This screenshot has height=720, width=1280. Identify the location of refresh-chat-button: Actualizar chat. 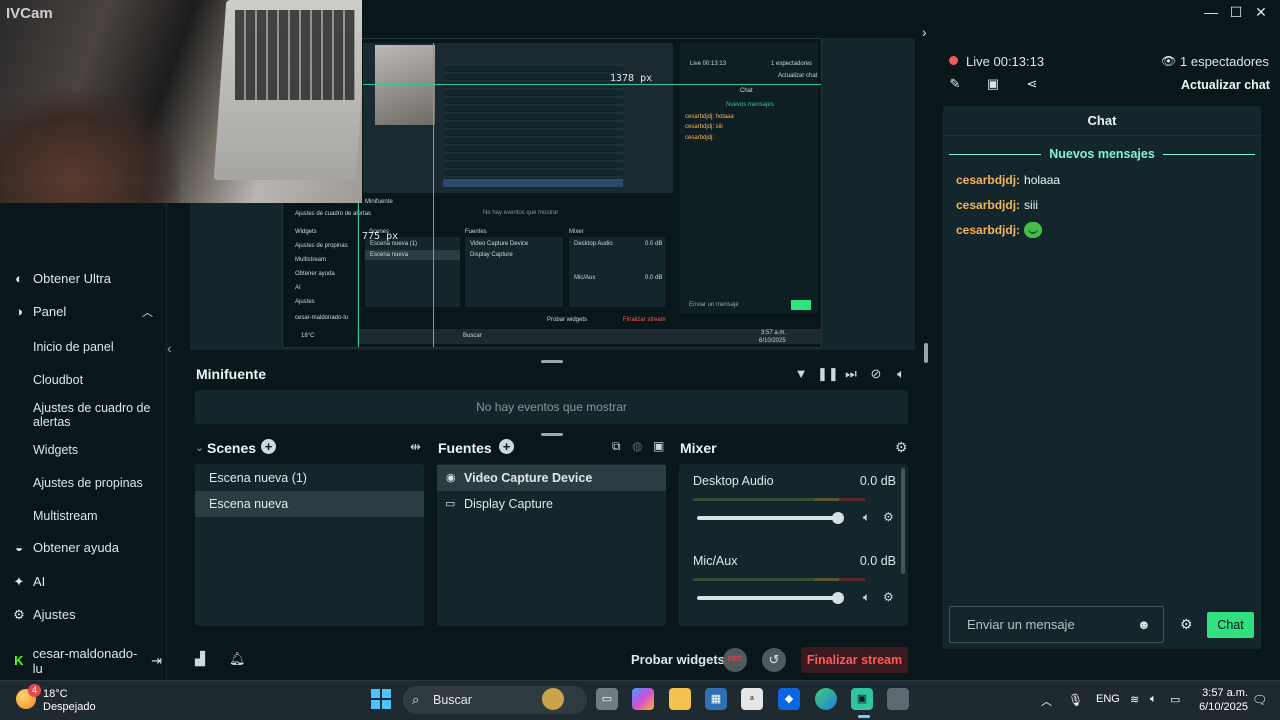
(1225, 85).